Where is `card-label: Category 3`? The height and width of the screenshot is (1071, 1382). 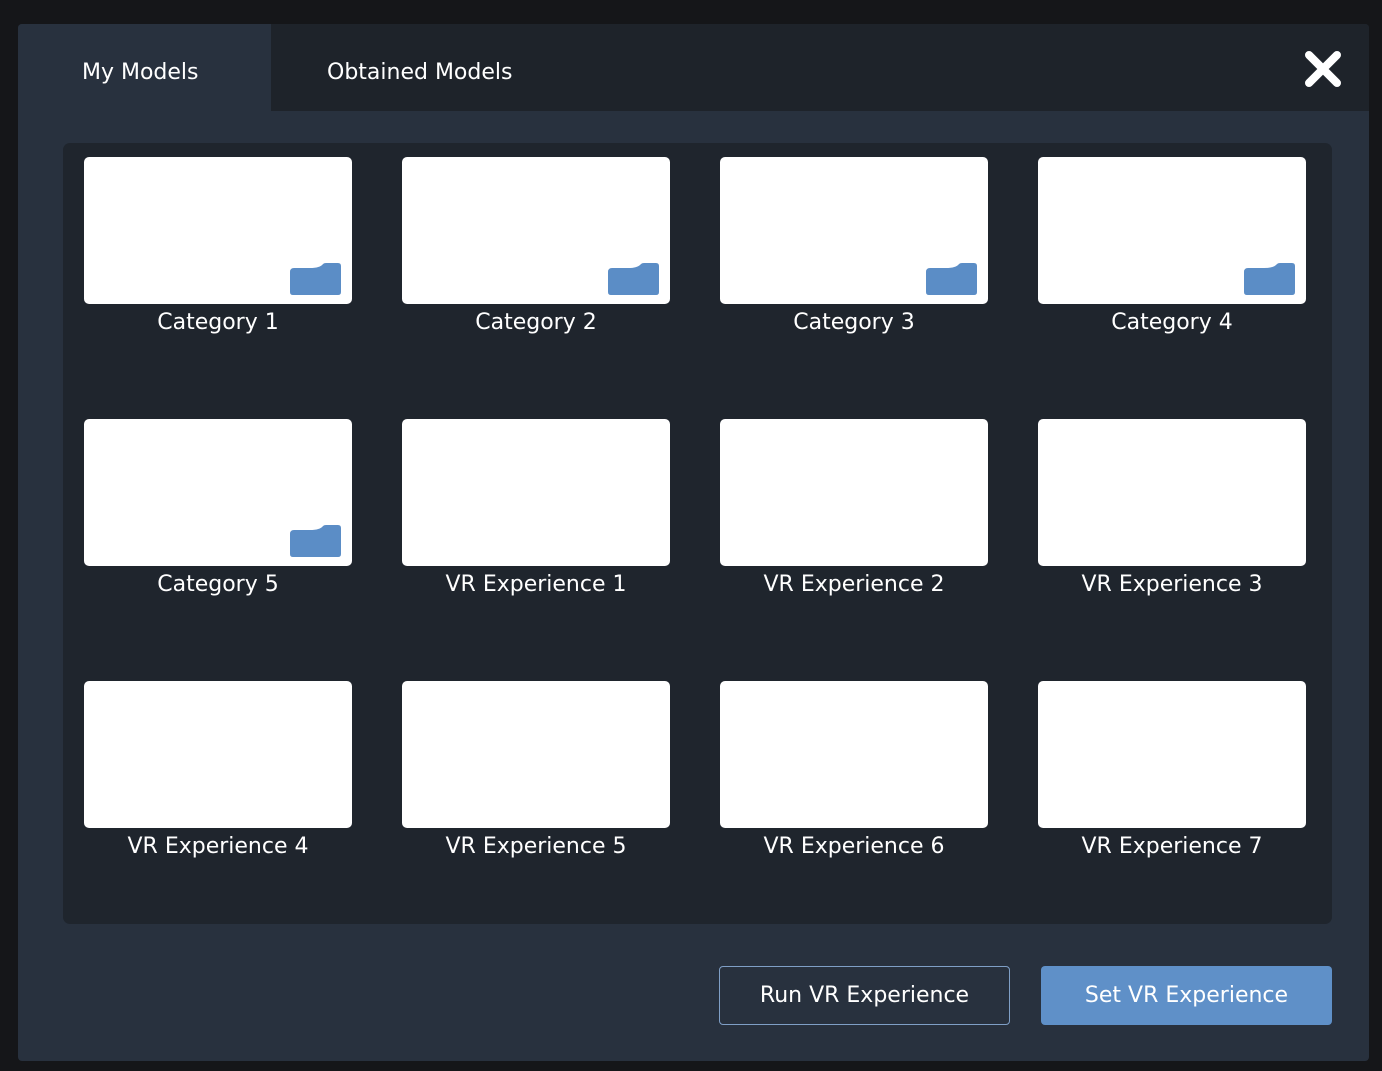
card-label: Category 3 is located at coordinates (854, 322).